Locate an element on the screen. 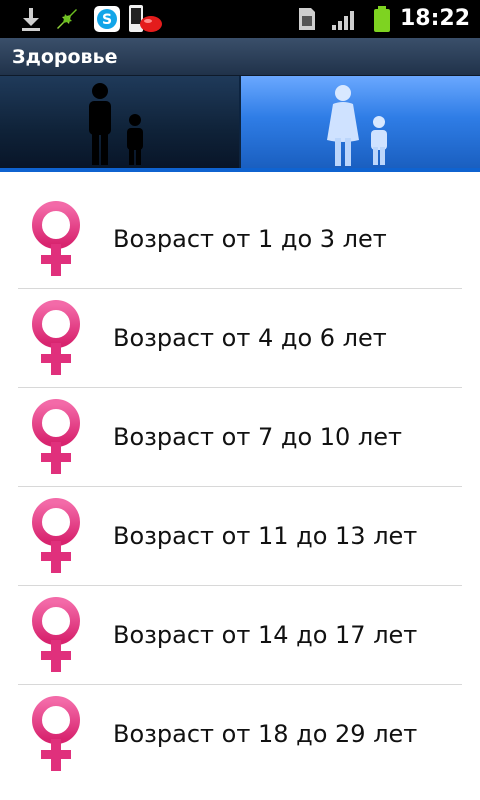  skype-icon: S is located at coordinates (107, 19).